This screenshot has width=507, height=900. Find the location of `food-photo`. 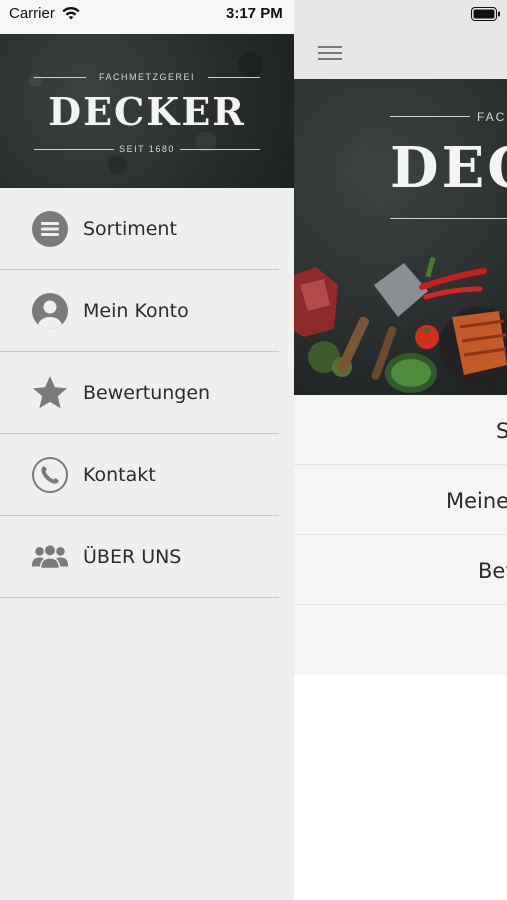

food-photo is located at coordinates (400, 324).